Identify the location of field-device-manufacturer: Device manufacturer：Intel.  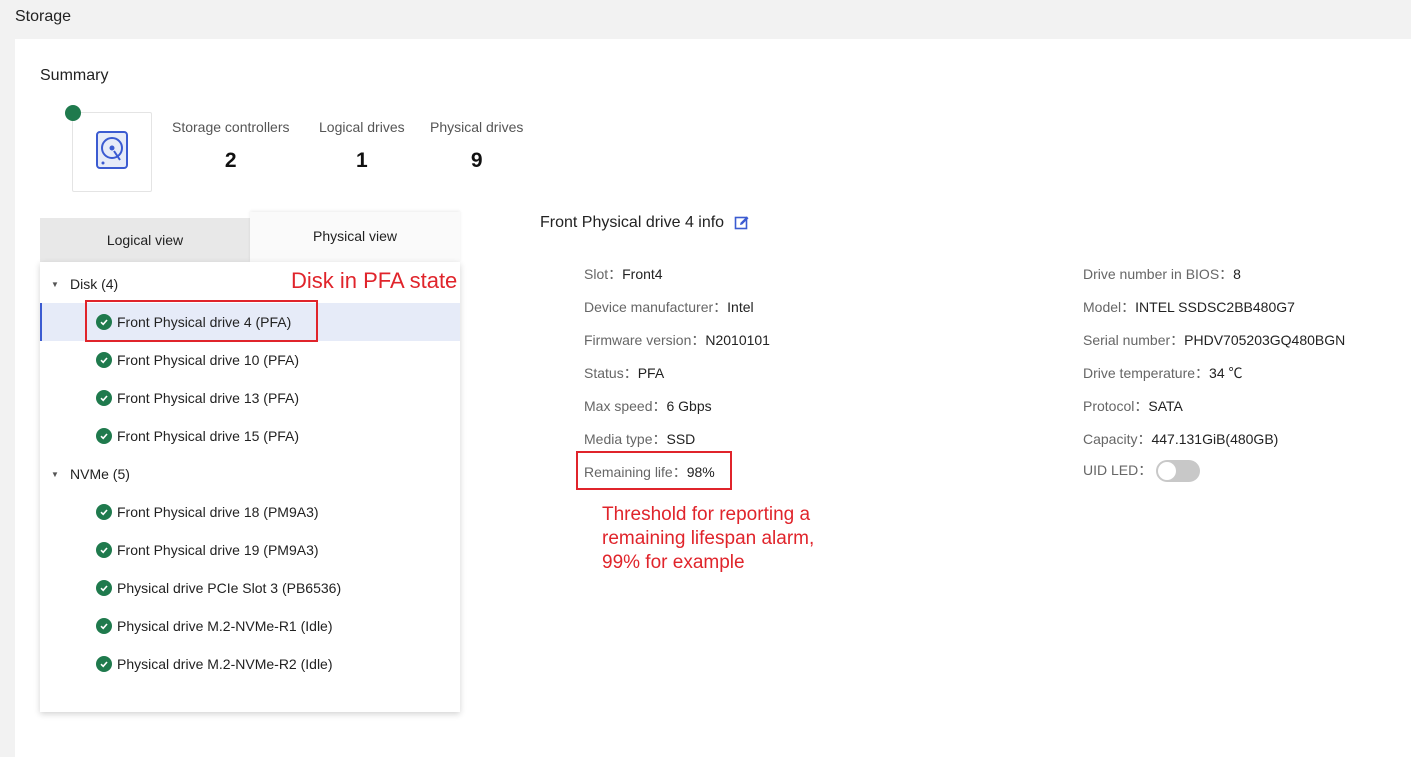
(669, 307).